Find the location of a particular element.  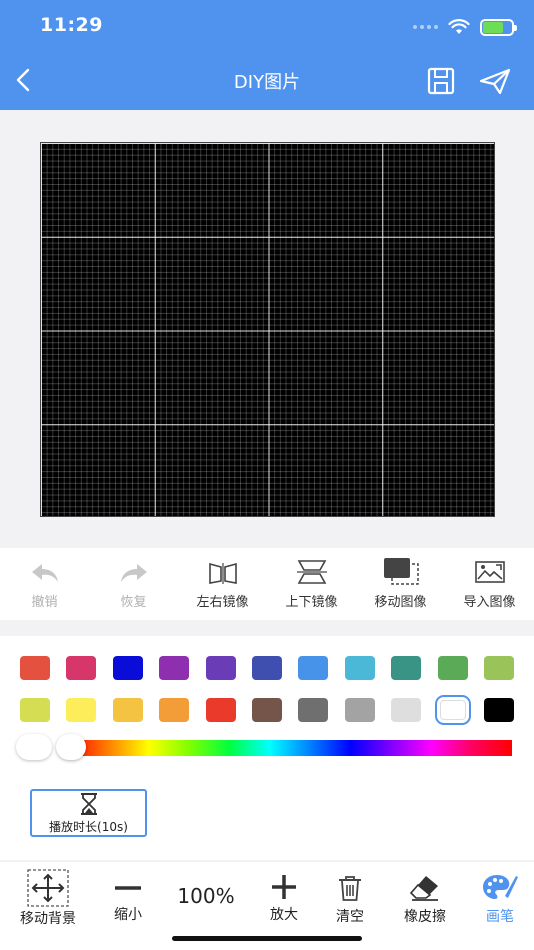

edit-toolbar: 撤销 恢复 左右镜像 上下镜像 移动图像 导入图像 is located at coordinates (267, 584).